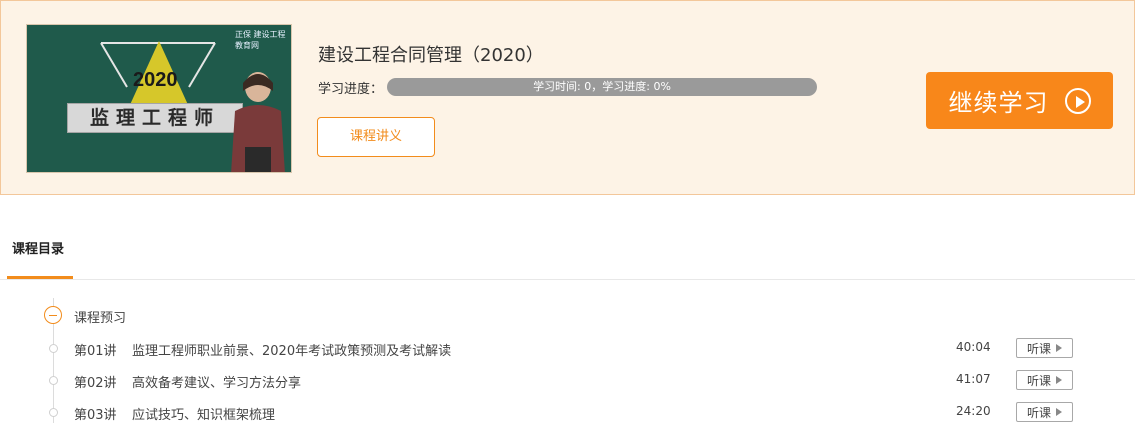  I want to click on lesson-title: 高效备考建议、学习方法分享, so click(216, 381).